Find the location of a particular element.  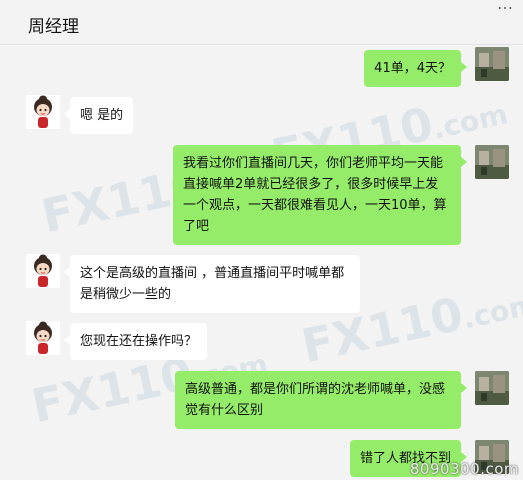

message-bubble-received: 您现在还在操作吗？ is located at coordinates (135, 341).